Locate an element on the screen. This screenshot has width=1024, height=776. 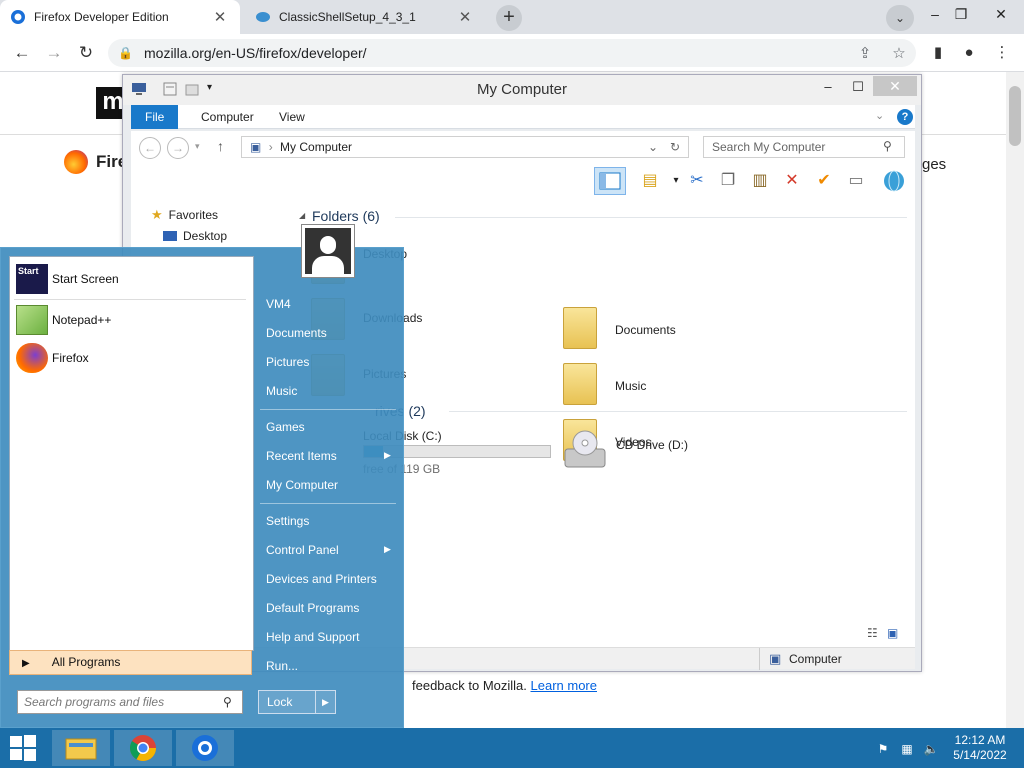
breadcrumb-chevron-icon: › is located at coordinates (271, 147).